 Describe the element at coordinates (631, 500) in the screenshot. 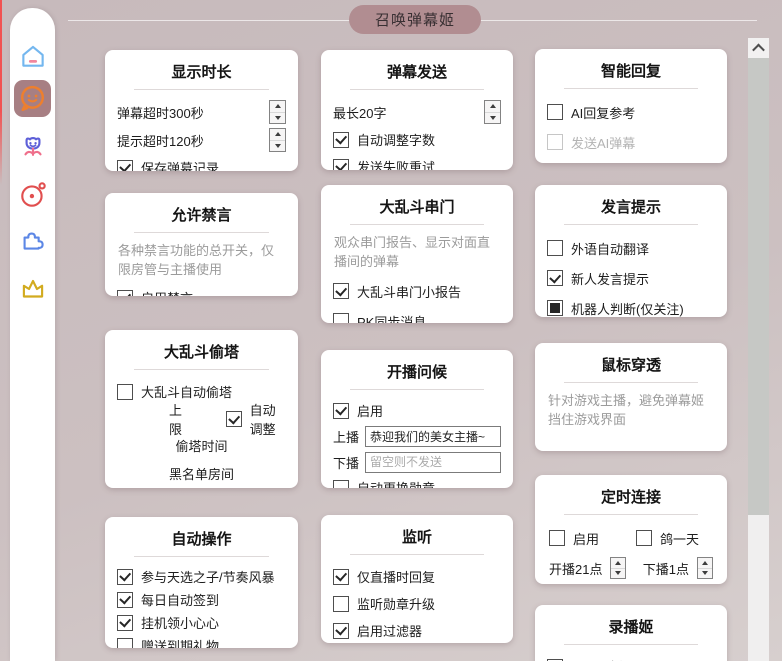

I see `card-title: 定时连接` at that location.